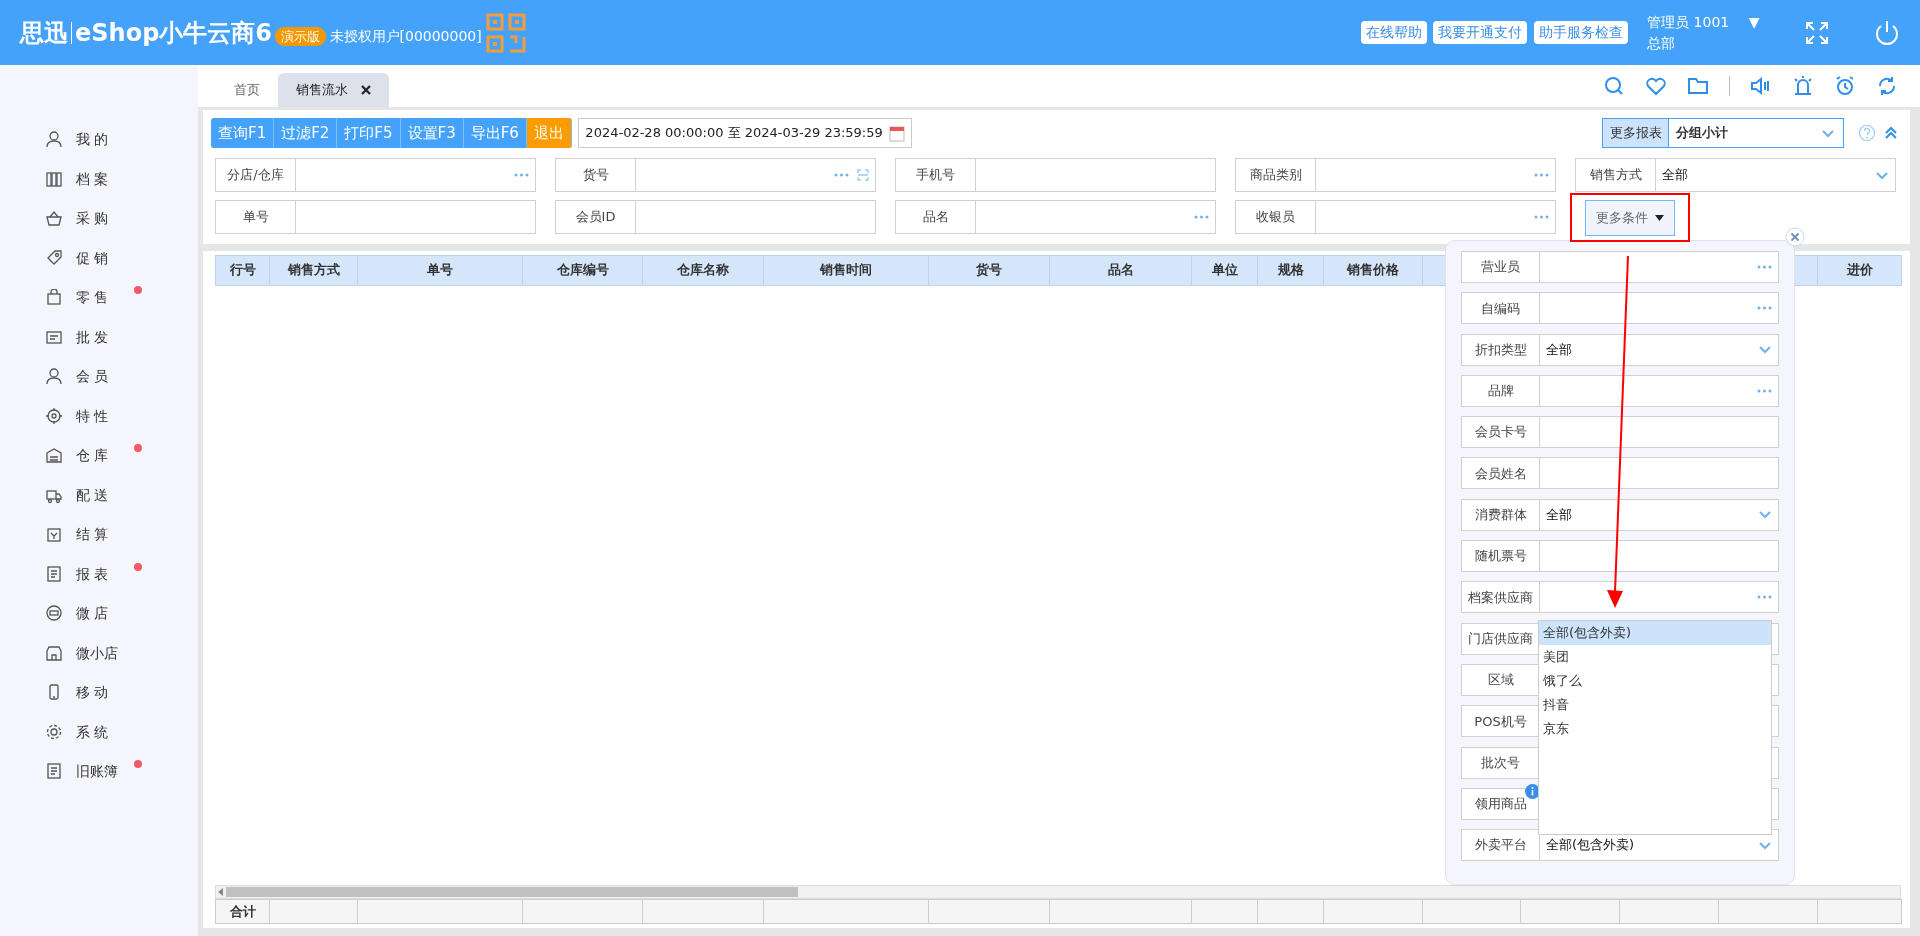 The width and height of the screenshot is (1920, 936). Describe the element at coordinates (256, 175) in the screenshot. I see `field-label: 分店/仓库` at that location.